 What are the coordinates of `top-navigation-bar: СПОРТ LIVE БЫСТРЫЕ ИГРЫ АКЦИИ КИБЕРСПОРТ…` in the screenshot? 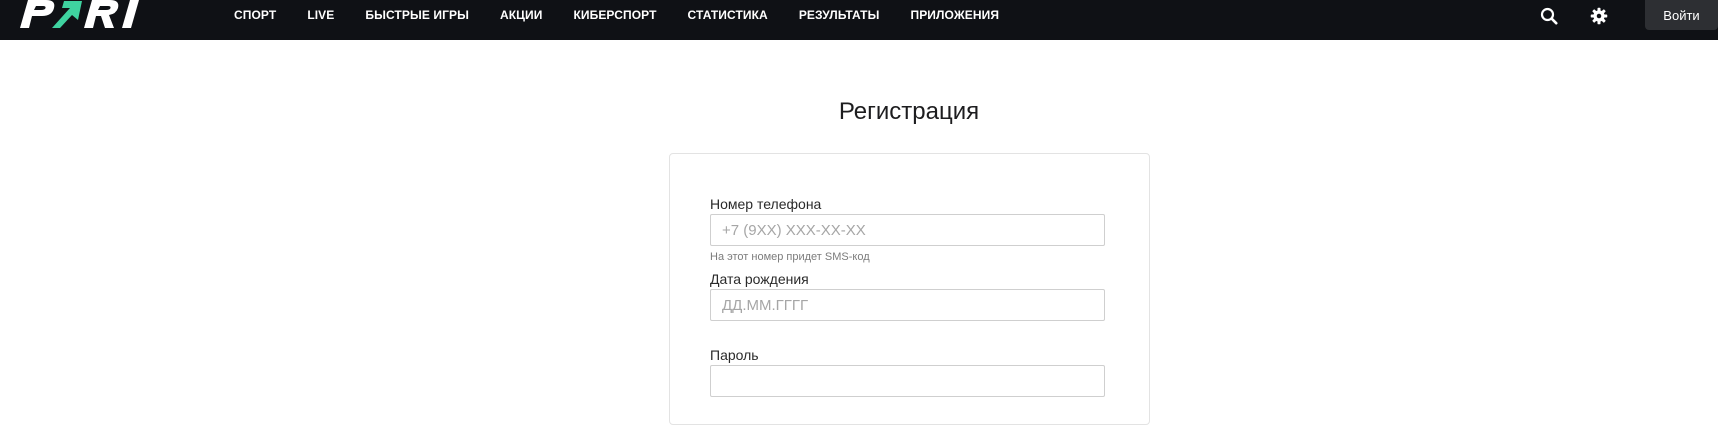 It's located at (859, 20).